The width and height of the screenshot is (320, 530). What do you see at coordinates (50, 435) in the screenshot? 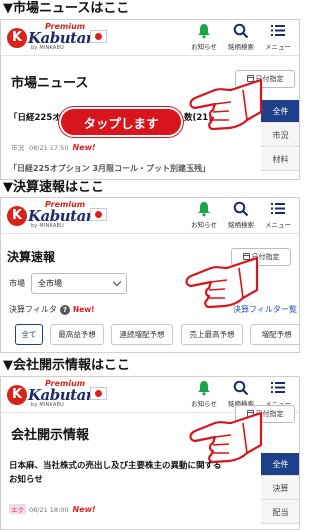
I see `page-title: 会社開示情報` at bounding box center [50, 435].